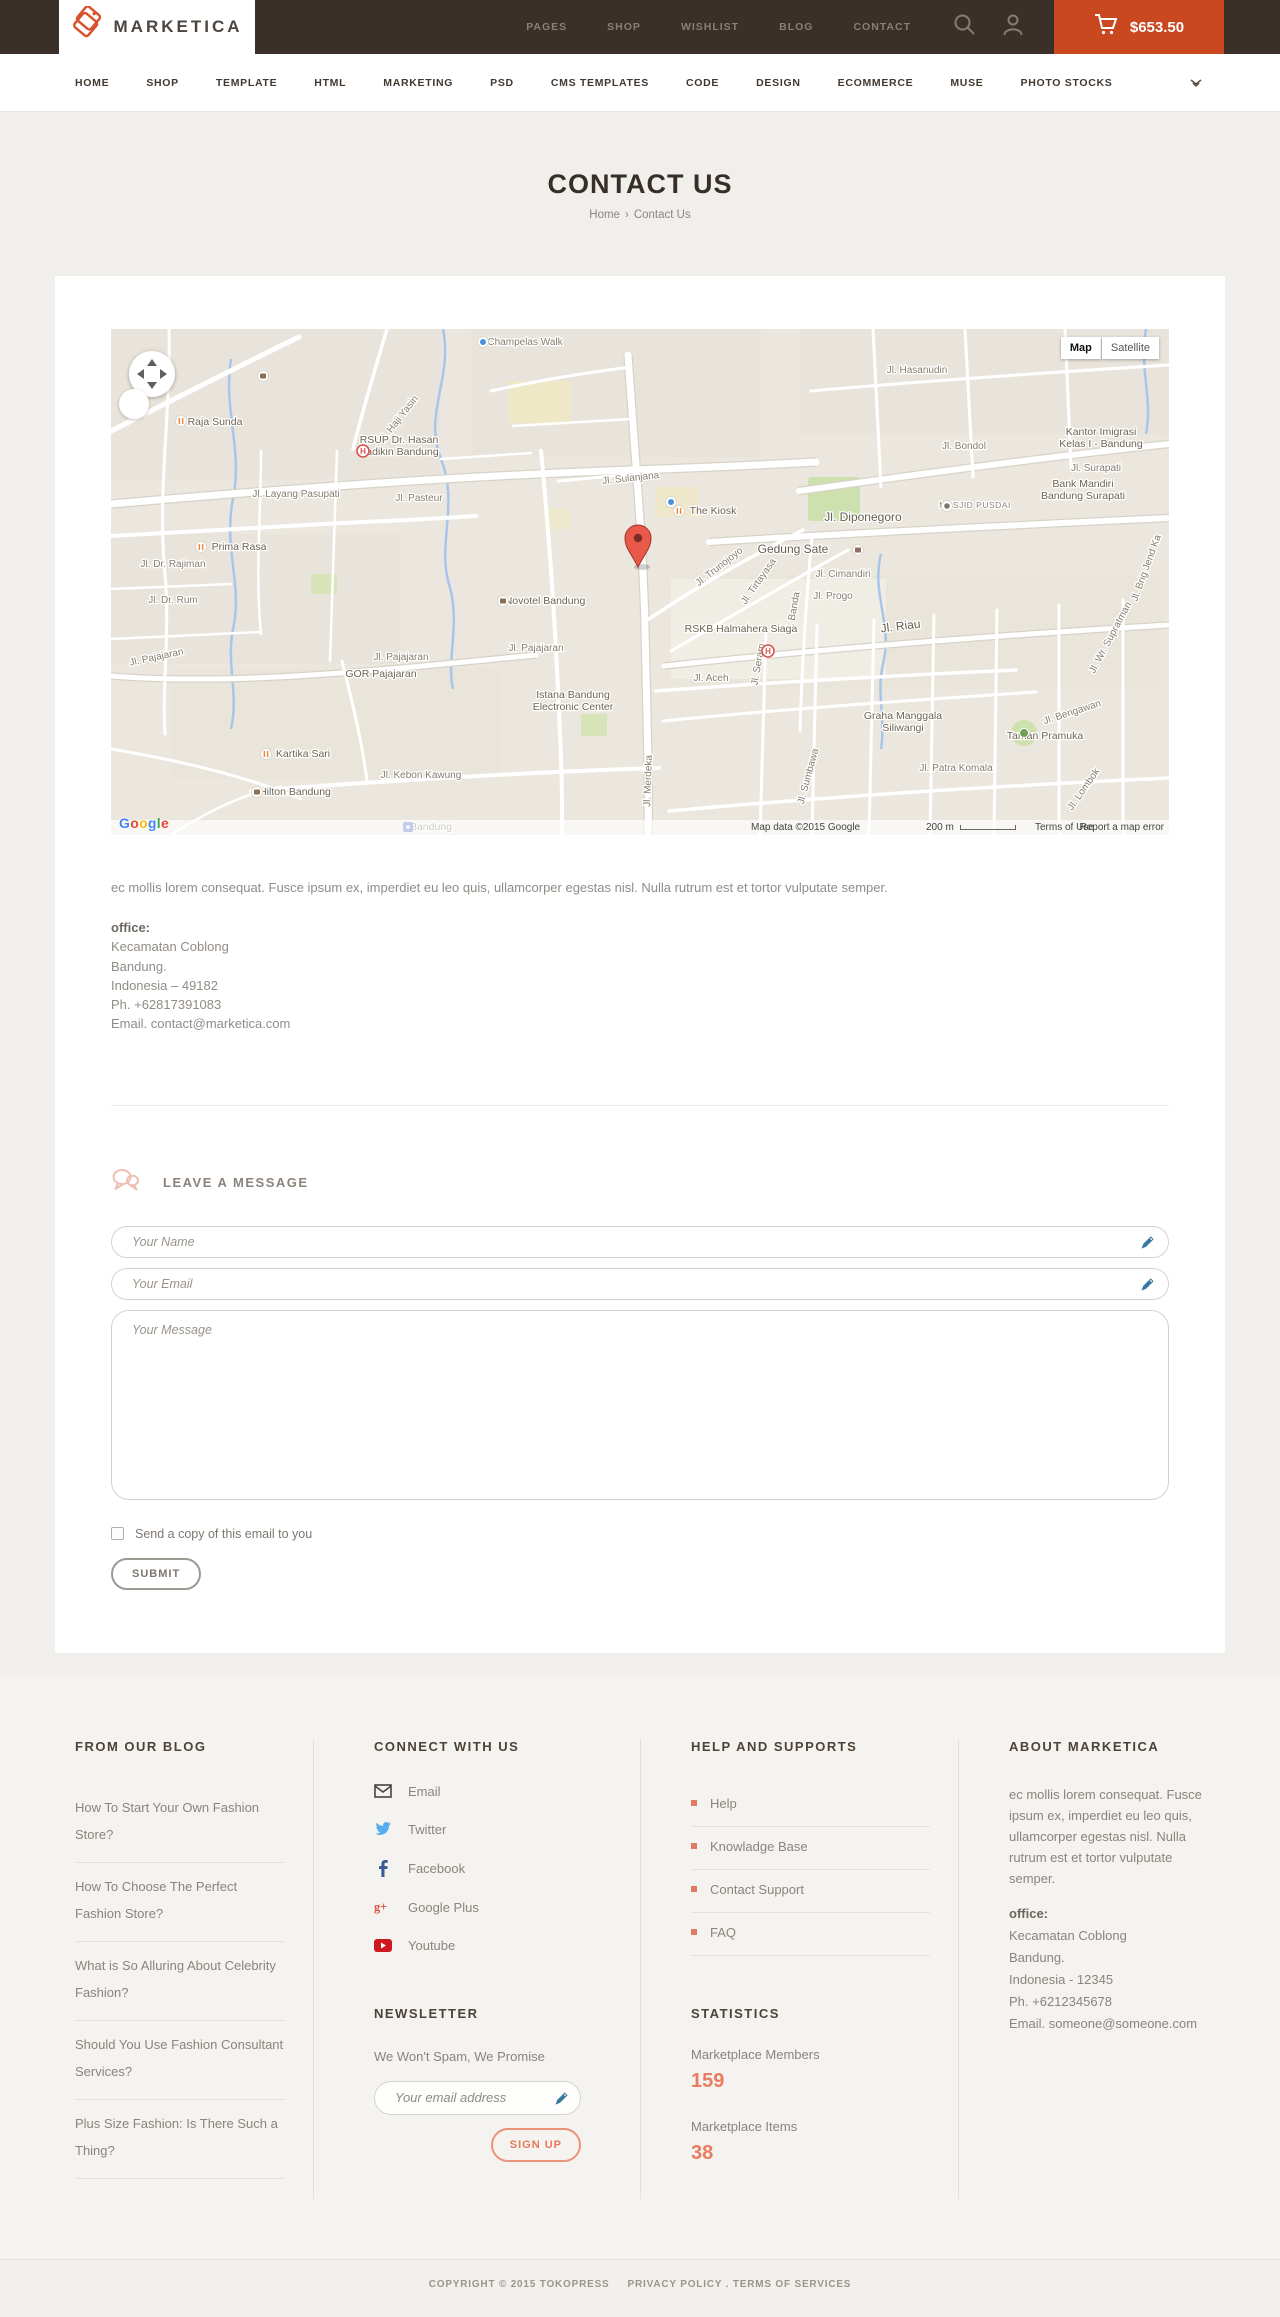  What do you see at coordinates (964, 27) in the screenshot?
I see `search-icon` at bounding box center [964, 27].